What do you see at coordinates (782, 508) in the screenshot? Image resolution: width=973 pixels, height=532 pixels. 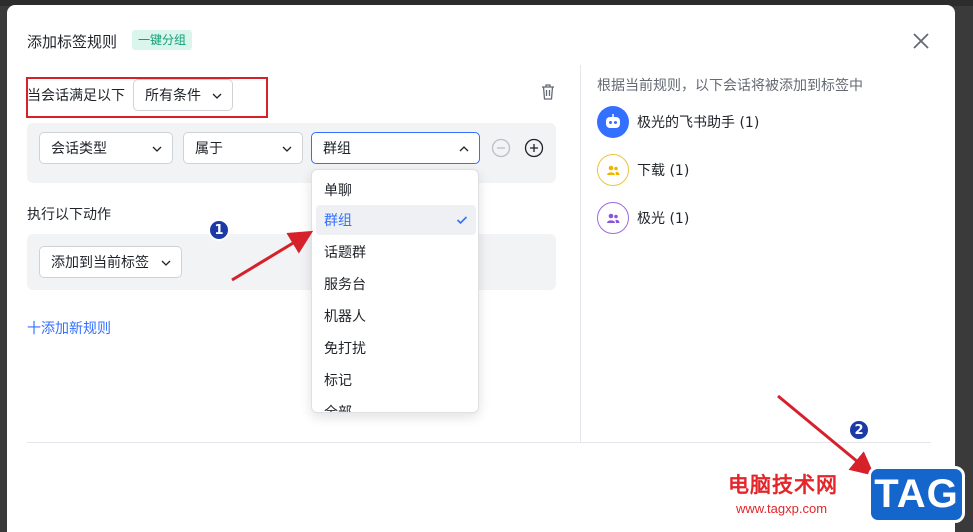 I see `watermark-url: www.tagxp.com` at bounding box center [782, 508].